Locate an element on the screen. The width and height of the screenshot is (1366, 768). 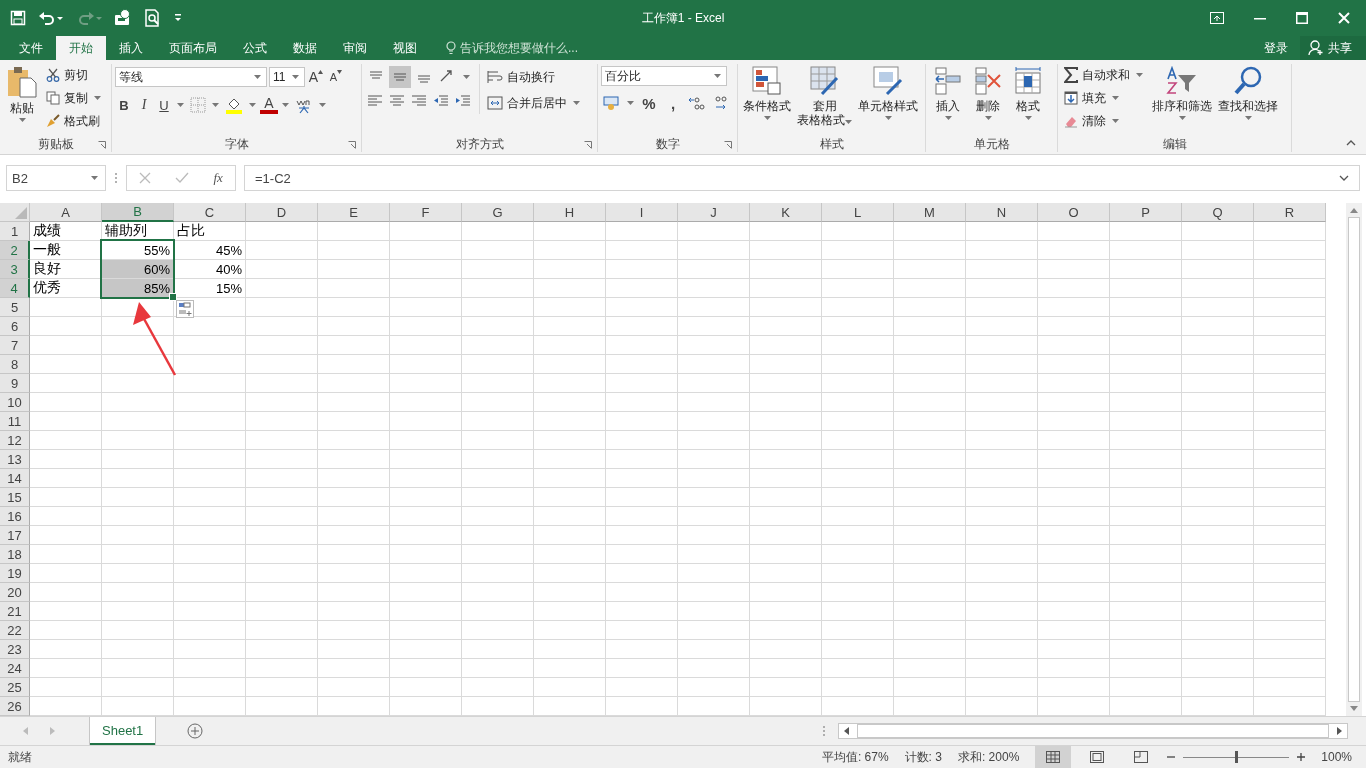
row-header: 24 is located at coordinates (15, 668).